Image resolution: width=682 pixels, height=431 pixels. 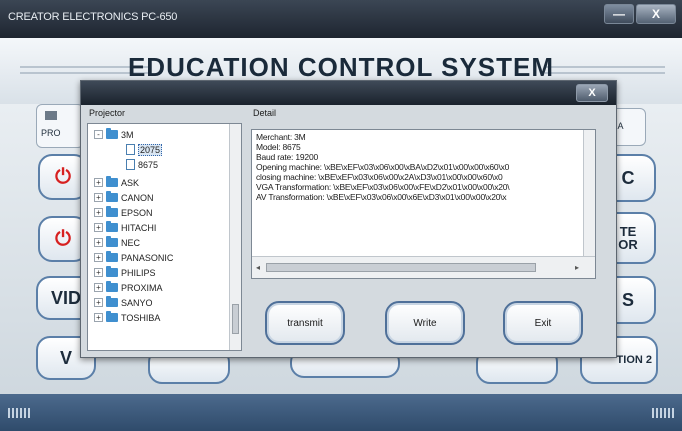 I want to click on tree-node-nec: + NEC, so click(x=117, y=242).